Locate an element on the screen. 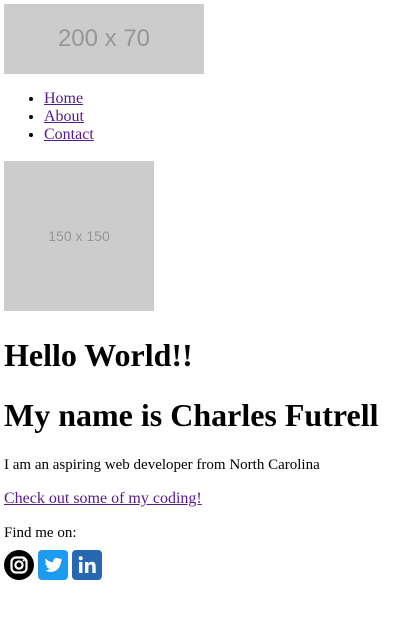 The height and width of the screenshot is (622, 404). instagram-icon is located at coordinates (19, 565).